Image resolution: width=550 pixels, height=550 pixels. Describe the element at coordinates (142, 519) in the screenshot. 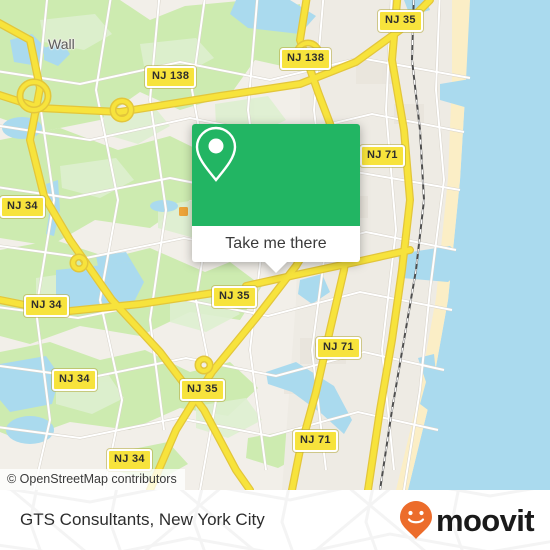

I see `location-title: GTS Consultants, New York City` at that location.